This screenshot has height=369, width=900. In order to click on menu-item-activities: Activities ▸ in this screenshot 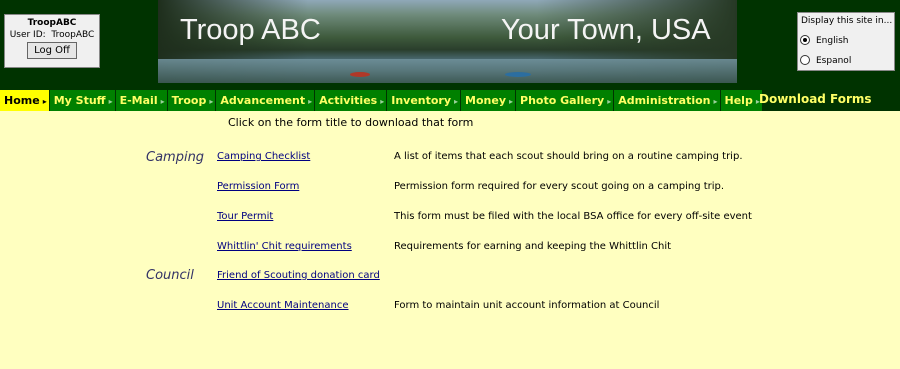, I will do `click(351, 100)`.